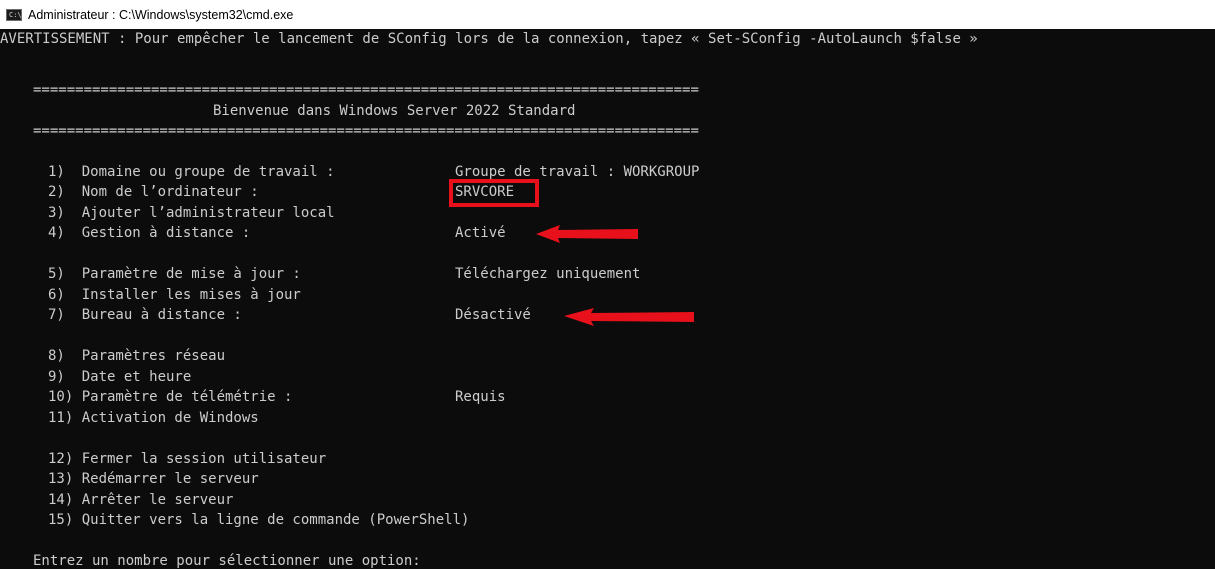  I want to click on cmd-icon: C:\, so click(14, 14).